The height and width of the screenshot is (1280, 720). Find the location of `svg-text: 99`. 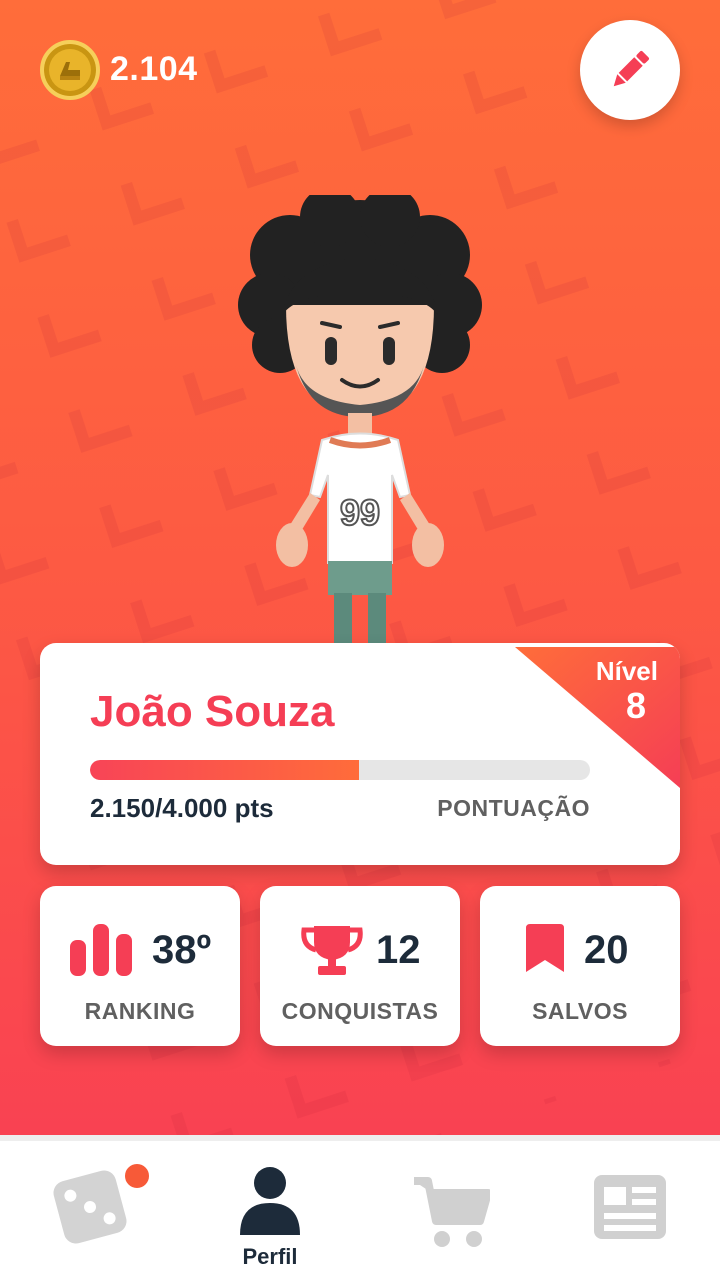

svg-text: 99 is located at coordinates (360, 512).